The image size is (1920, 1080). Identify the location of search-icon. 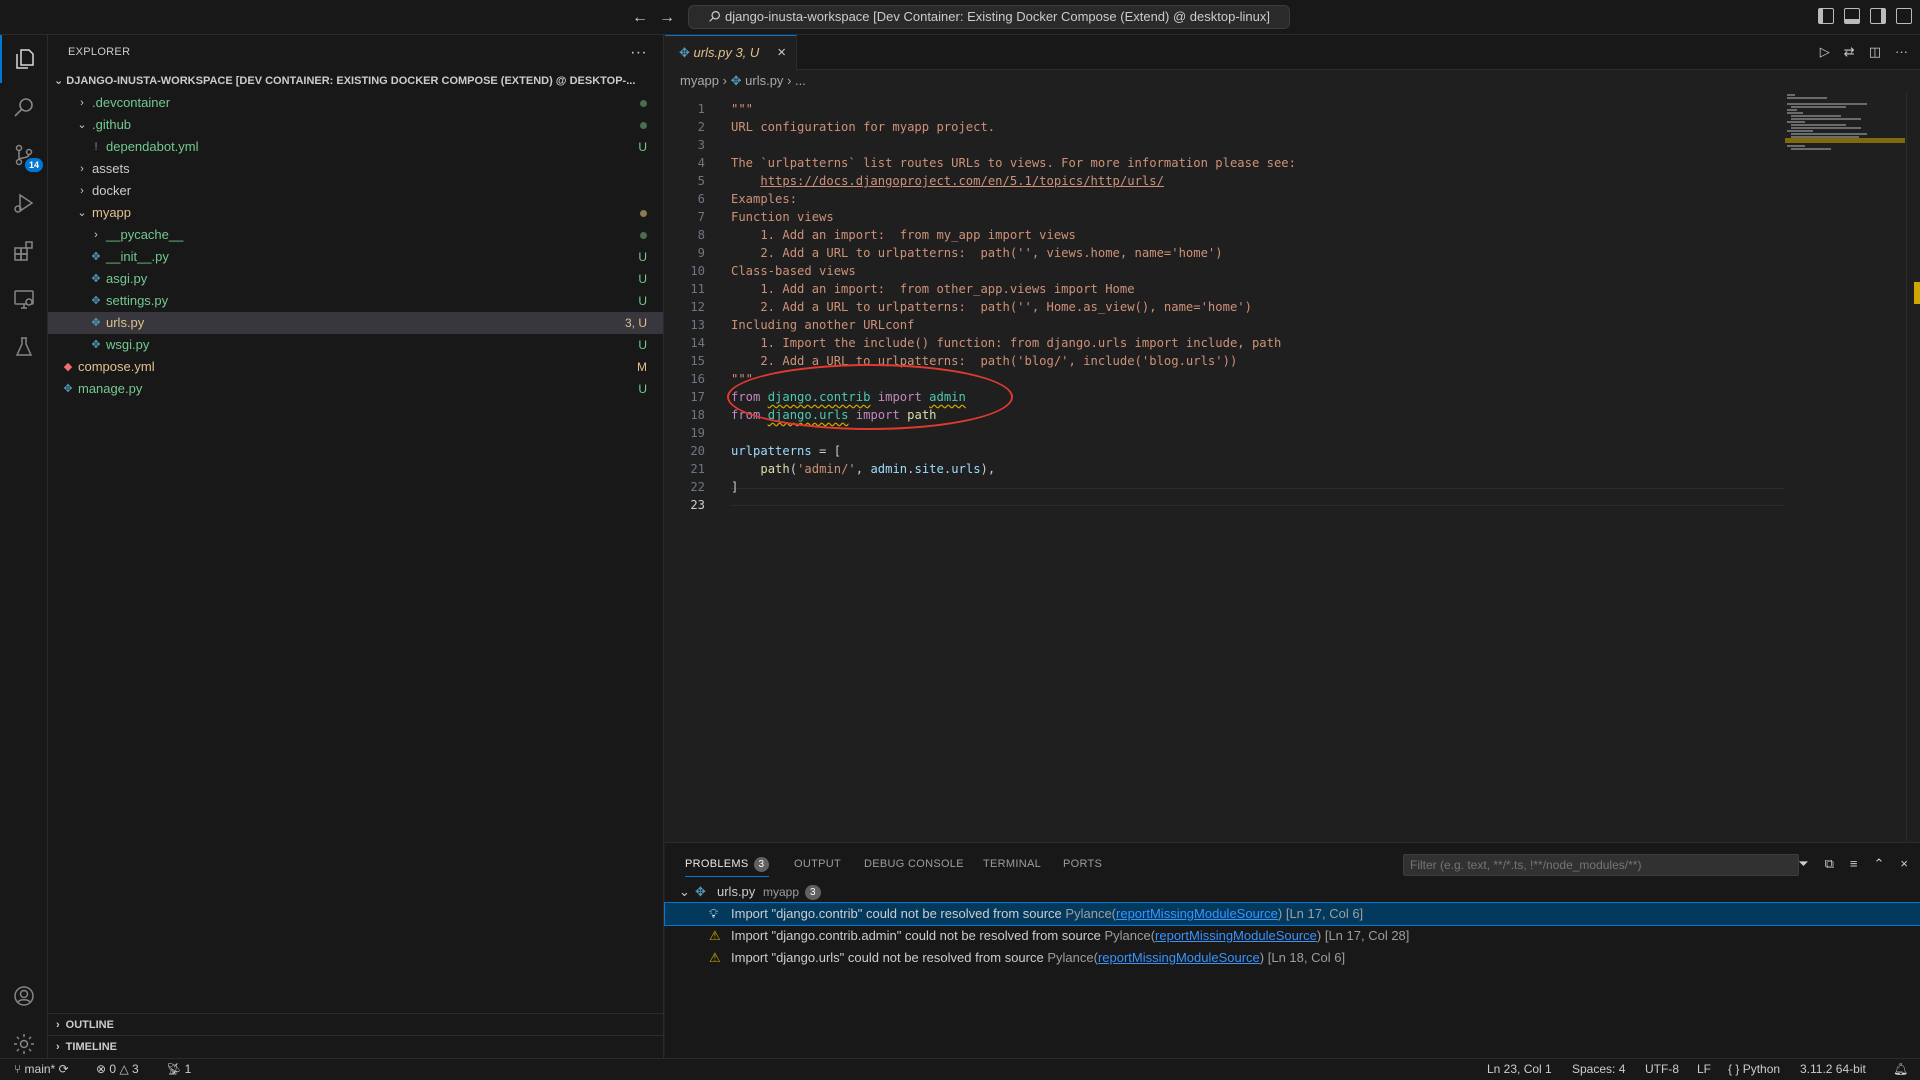
(24, 107).